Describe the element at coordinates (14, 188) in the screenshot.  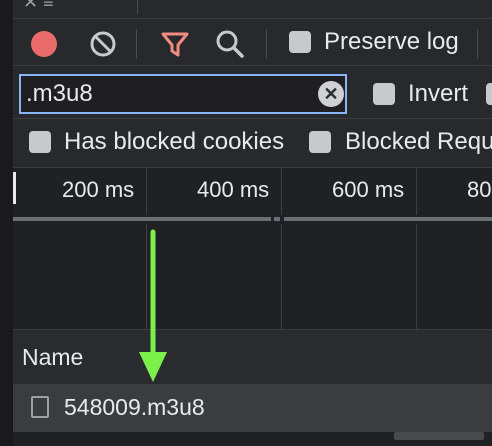
I see `timeline-left-handle` at that location.